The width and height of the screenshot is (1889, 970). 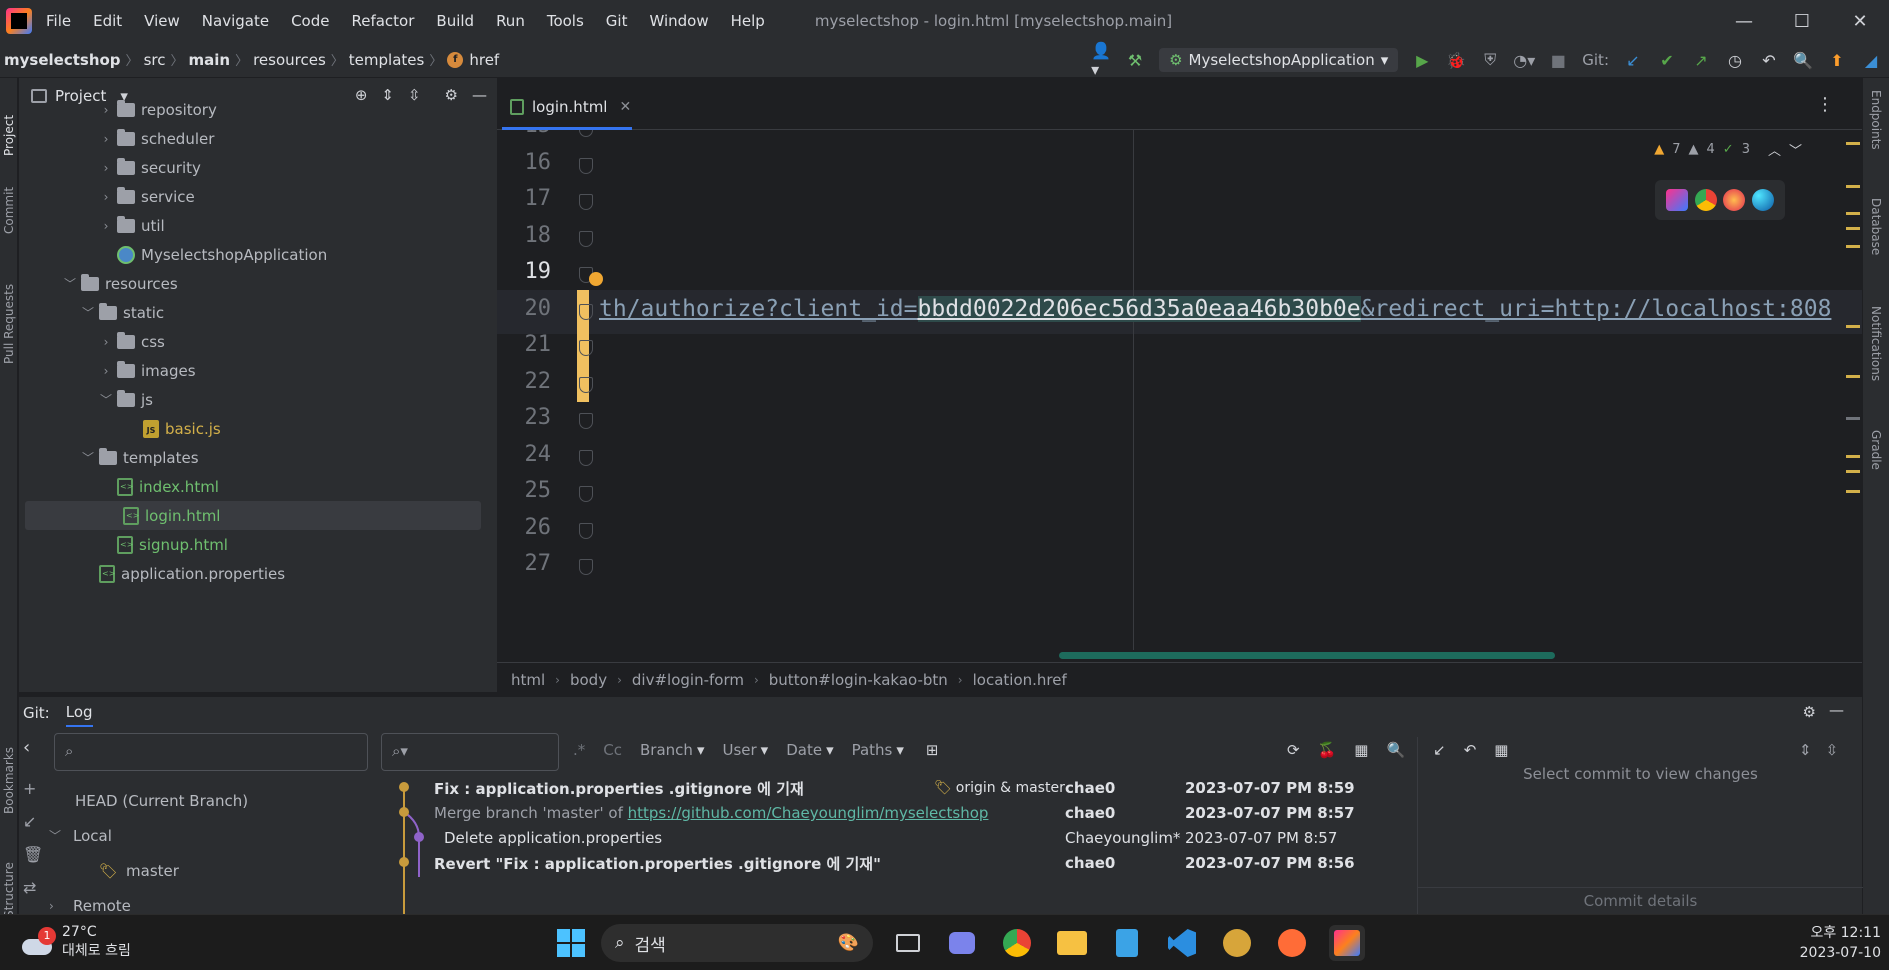 What do you see at coordinates (617, 21) in the screenshot?
I see `menu-git: Git` at bounding box center [617, 21].